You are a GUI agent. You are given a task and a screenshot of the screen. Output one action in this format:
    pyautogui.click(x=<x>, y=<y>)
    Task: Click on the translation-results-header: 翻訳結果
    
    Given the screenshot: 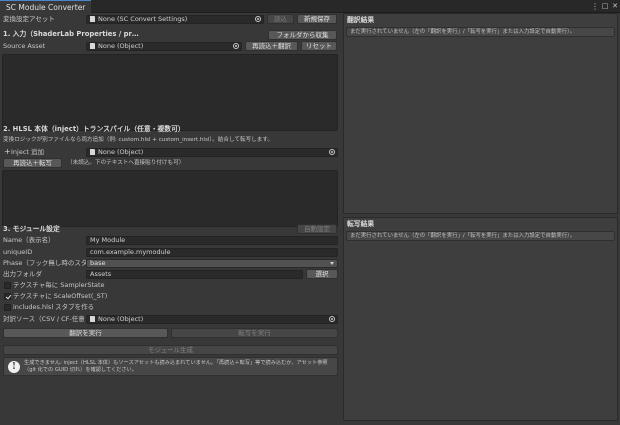 What is the action you would take?
    pyautogui.click(x=361, y=20)
    